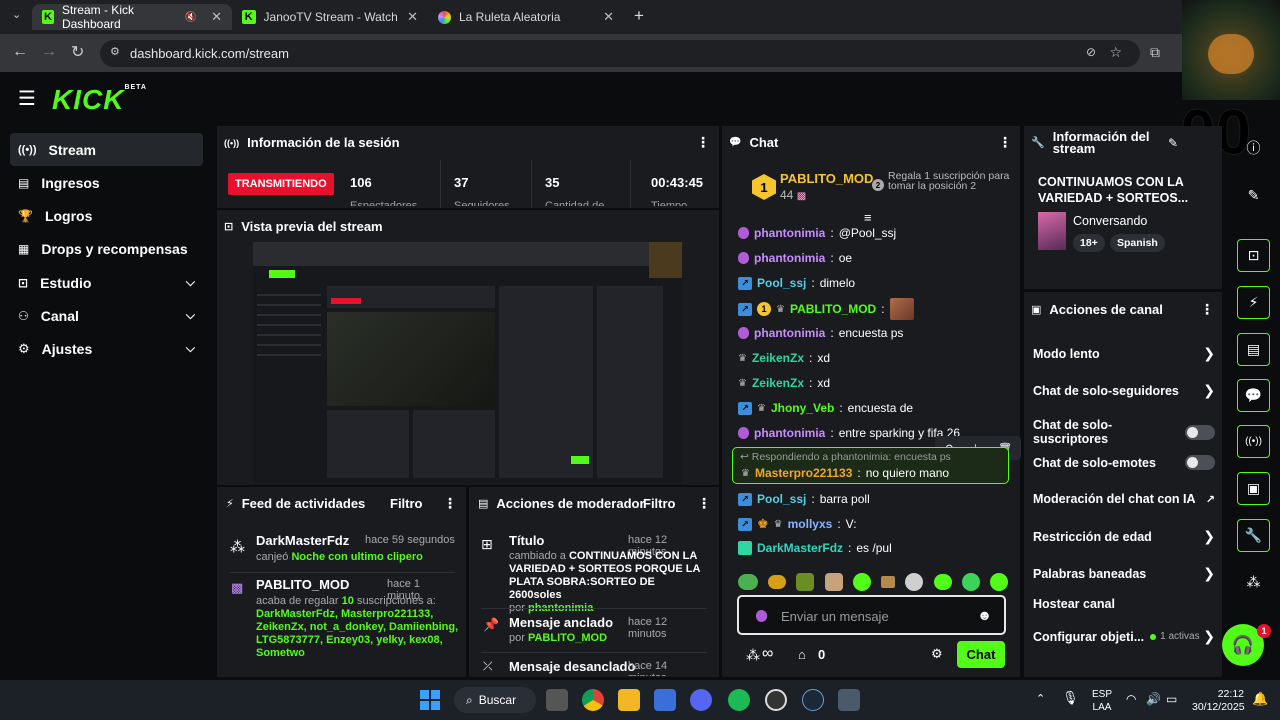  I want to click on list-rail-icon: ▤, so click(1253, 349).